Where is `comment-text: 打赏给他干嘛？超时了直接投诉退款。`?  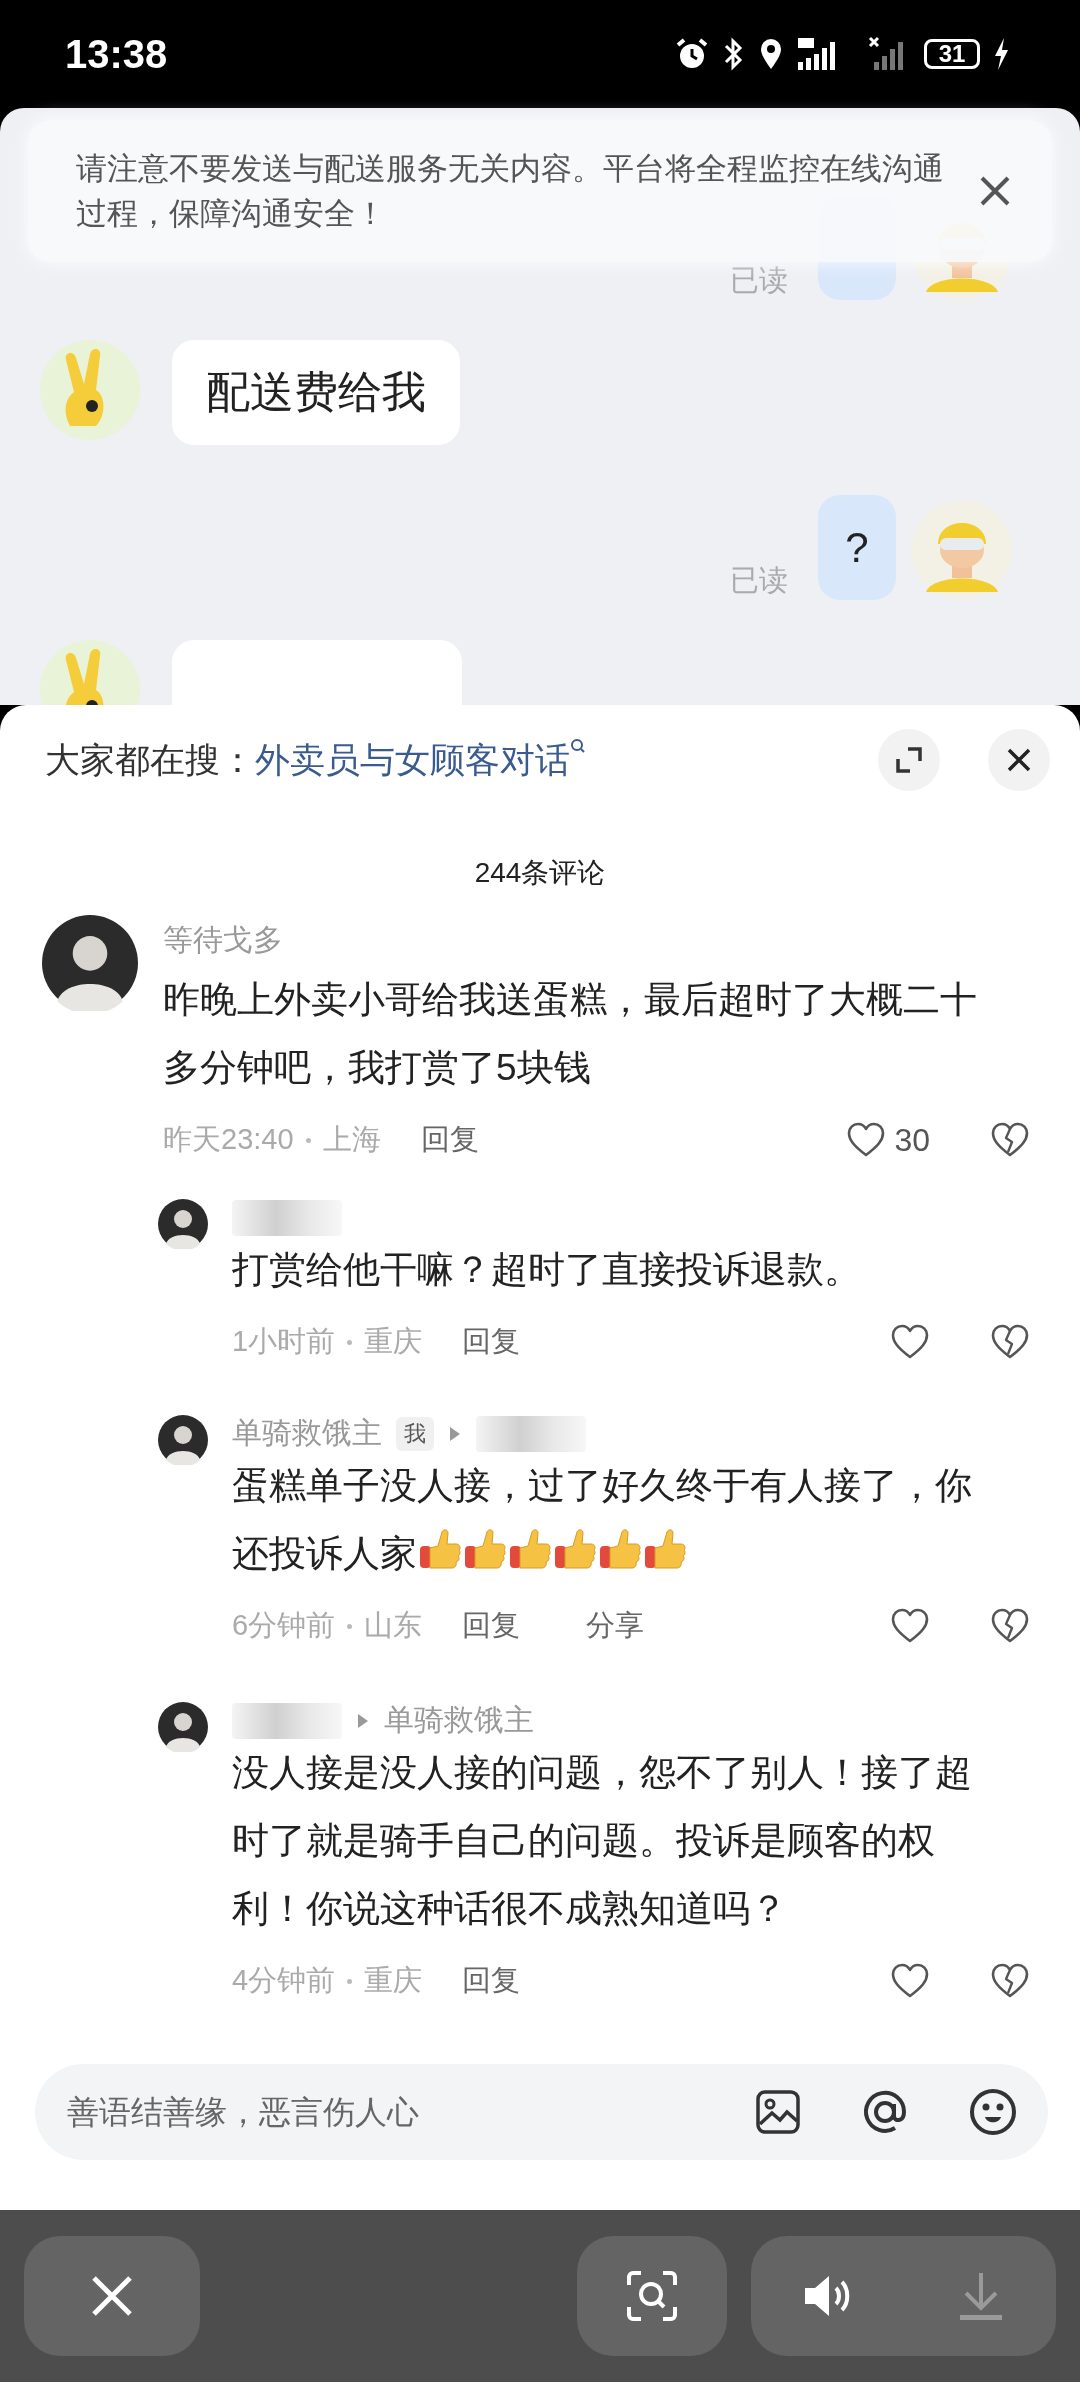
comment-text: 打赏给他干嘛？超时了直接投诉退款。 is located at coordinates (547, 1270).